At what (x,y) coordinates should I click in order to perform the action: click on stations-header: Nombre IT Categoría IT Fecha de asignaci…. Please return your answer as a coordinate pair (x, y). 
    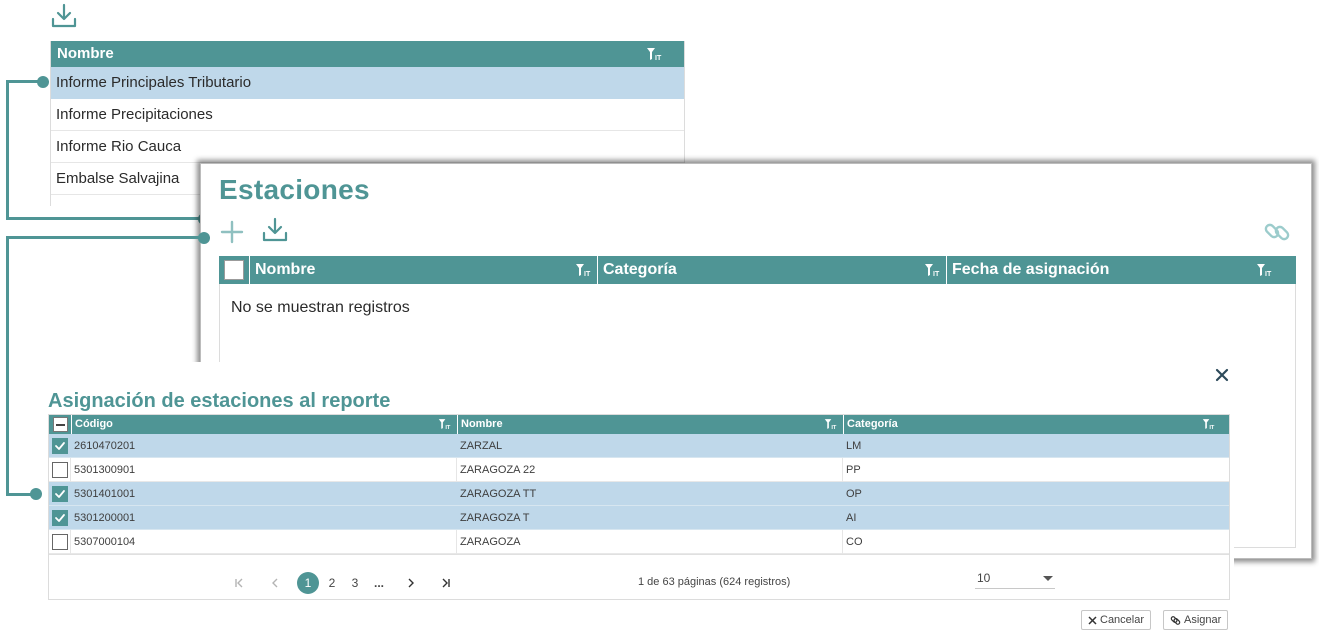
    Looking at the image, I should click on (757, 270).